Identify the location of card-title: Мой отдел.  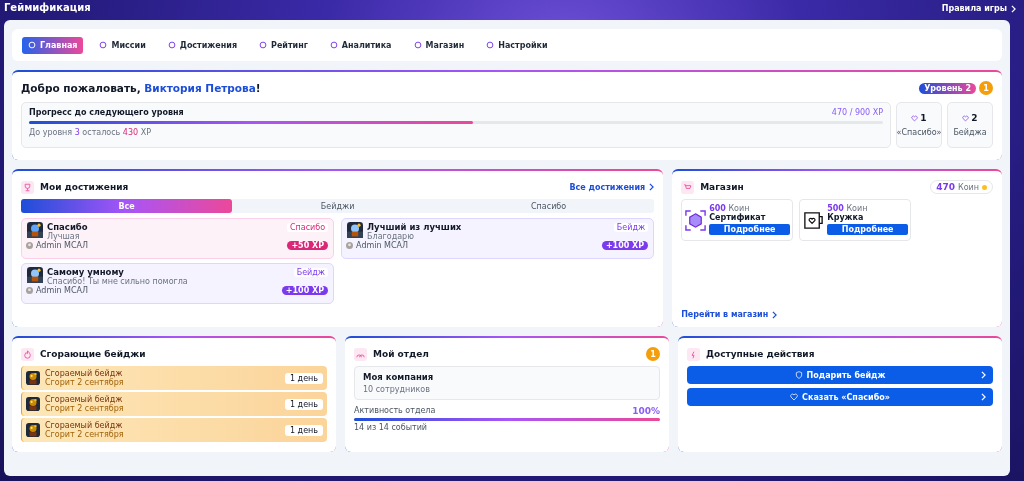
(401, 354).